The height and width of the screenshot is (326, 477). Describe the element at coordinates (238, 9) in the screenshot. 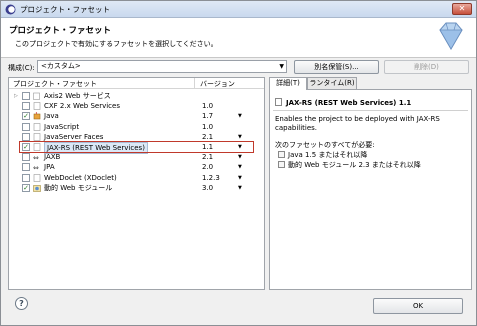

I see `title-bar: プロジェクト・ファセット ✕` at that location.